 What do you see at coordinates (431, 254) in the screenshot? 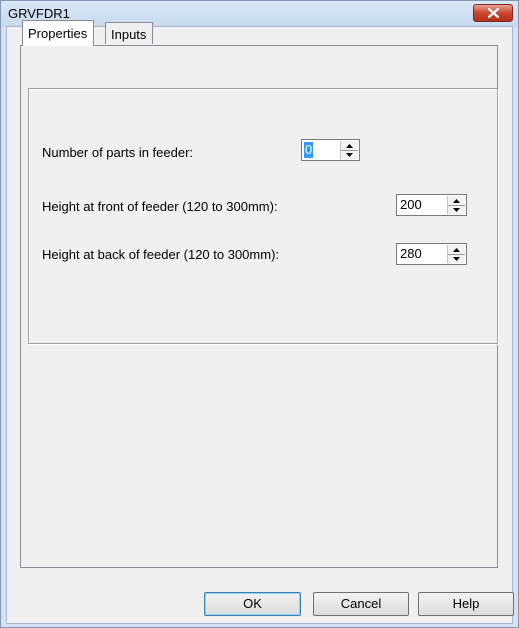
I see `back-height-spinner: 280` at bounding box center [431, 254].